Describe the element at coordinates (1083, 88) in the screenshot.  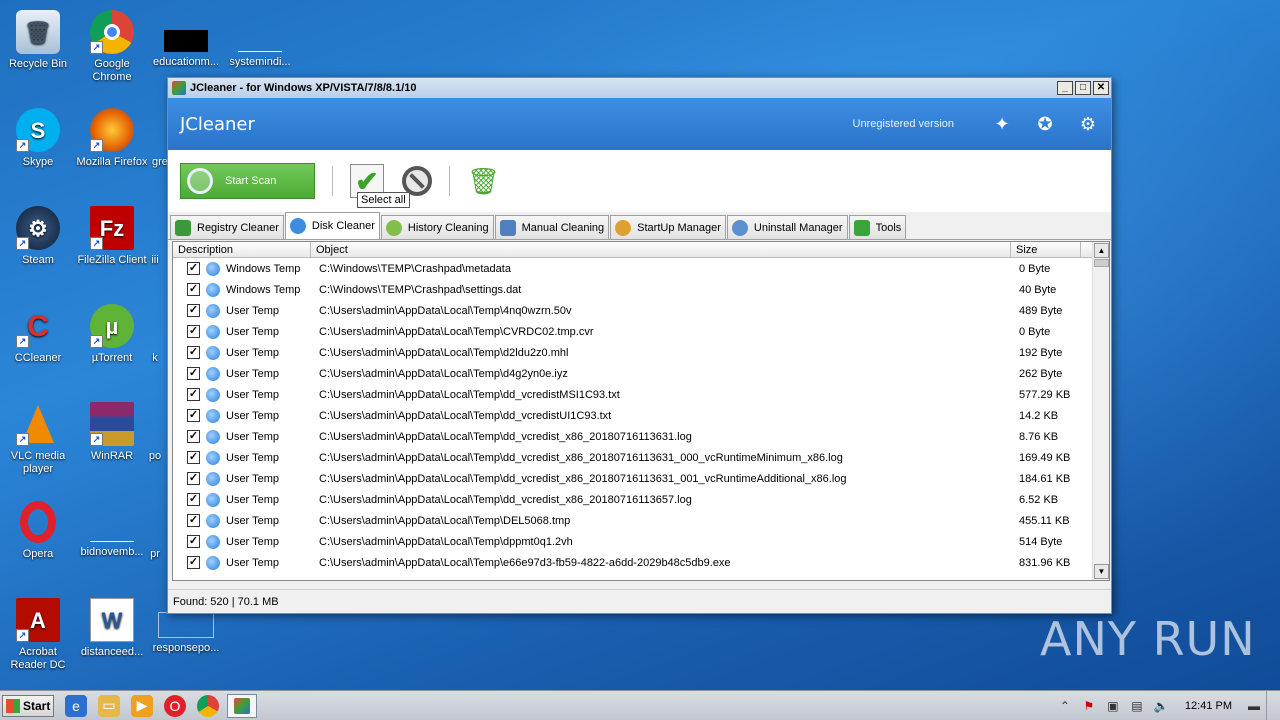
I see `maximize-button: □` at that location.